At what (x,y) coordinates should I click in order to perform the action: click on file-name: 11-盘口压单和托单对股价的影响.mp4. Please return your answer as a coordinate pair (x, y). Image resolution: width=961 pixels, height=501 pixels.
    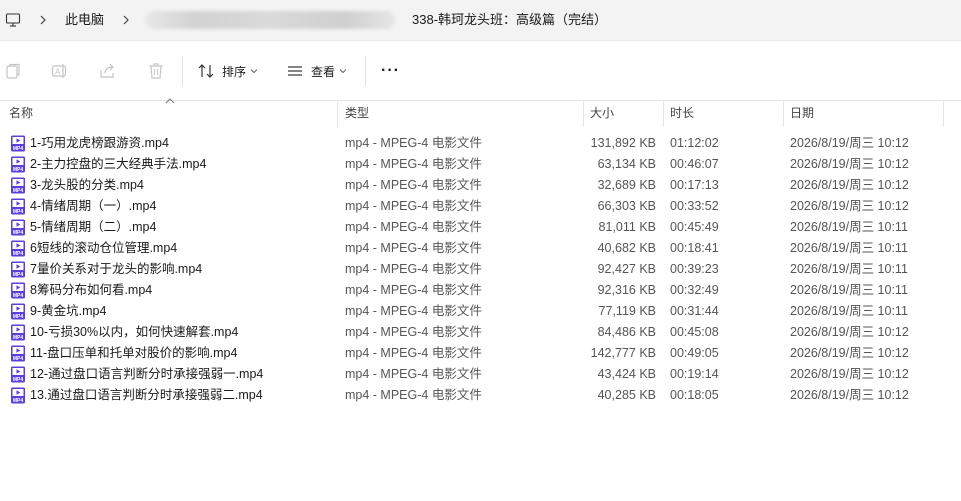
    Looking at the image, I should click on (134, 353).